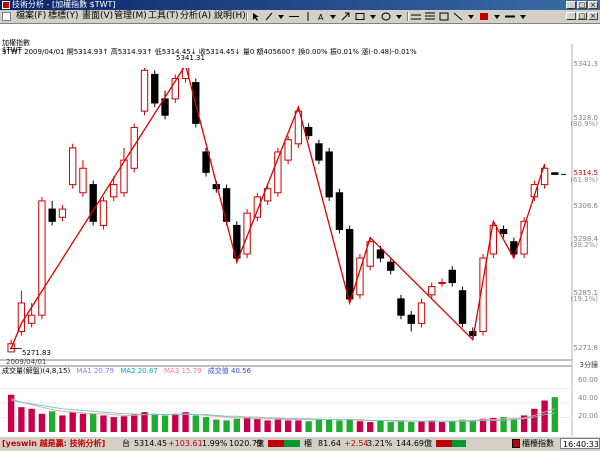 The height and width of the screenshot is (451, 600). What do you see at coordinates (346, 16) in the screenshot?
I see `arrow-tool-icon` at bounding box center [346, 16].